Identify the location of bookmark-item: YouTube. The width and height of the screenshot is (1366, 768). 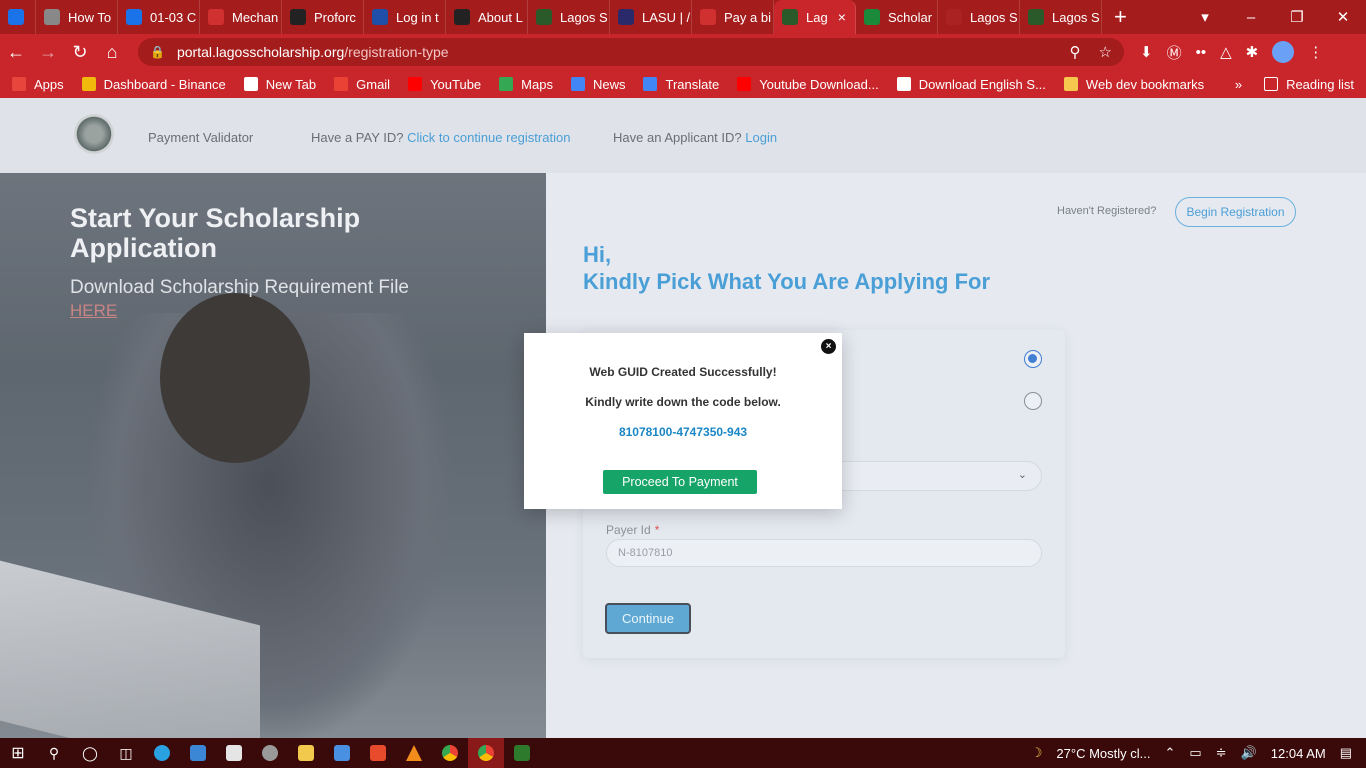
(444, 84).